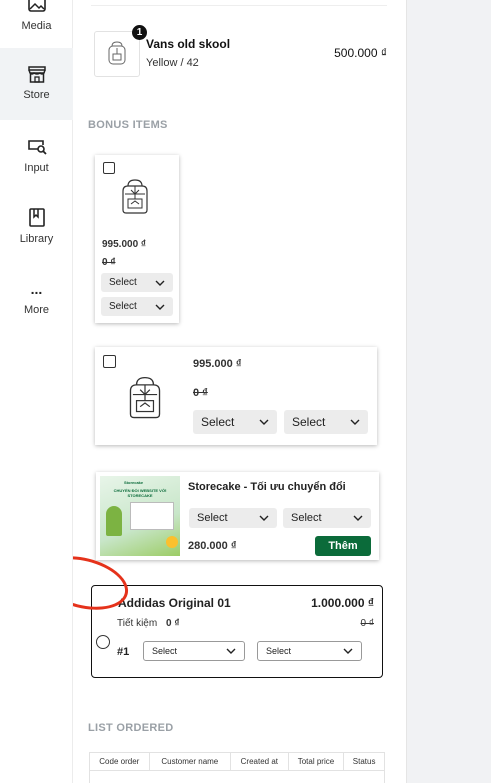  Describe the element at coordinates (242, 52) in the screenshot. I see `cart-line-item: 1 Vans old skool Yellow / 42 500.000 ₫` at that location.